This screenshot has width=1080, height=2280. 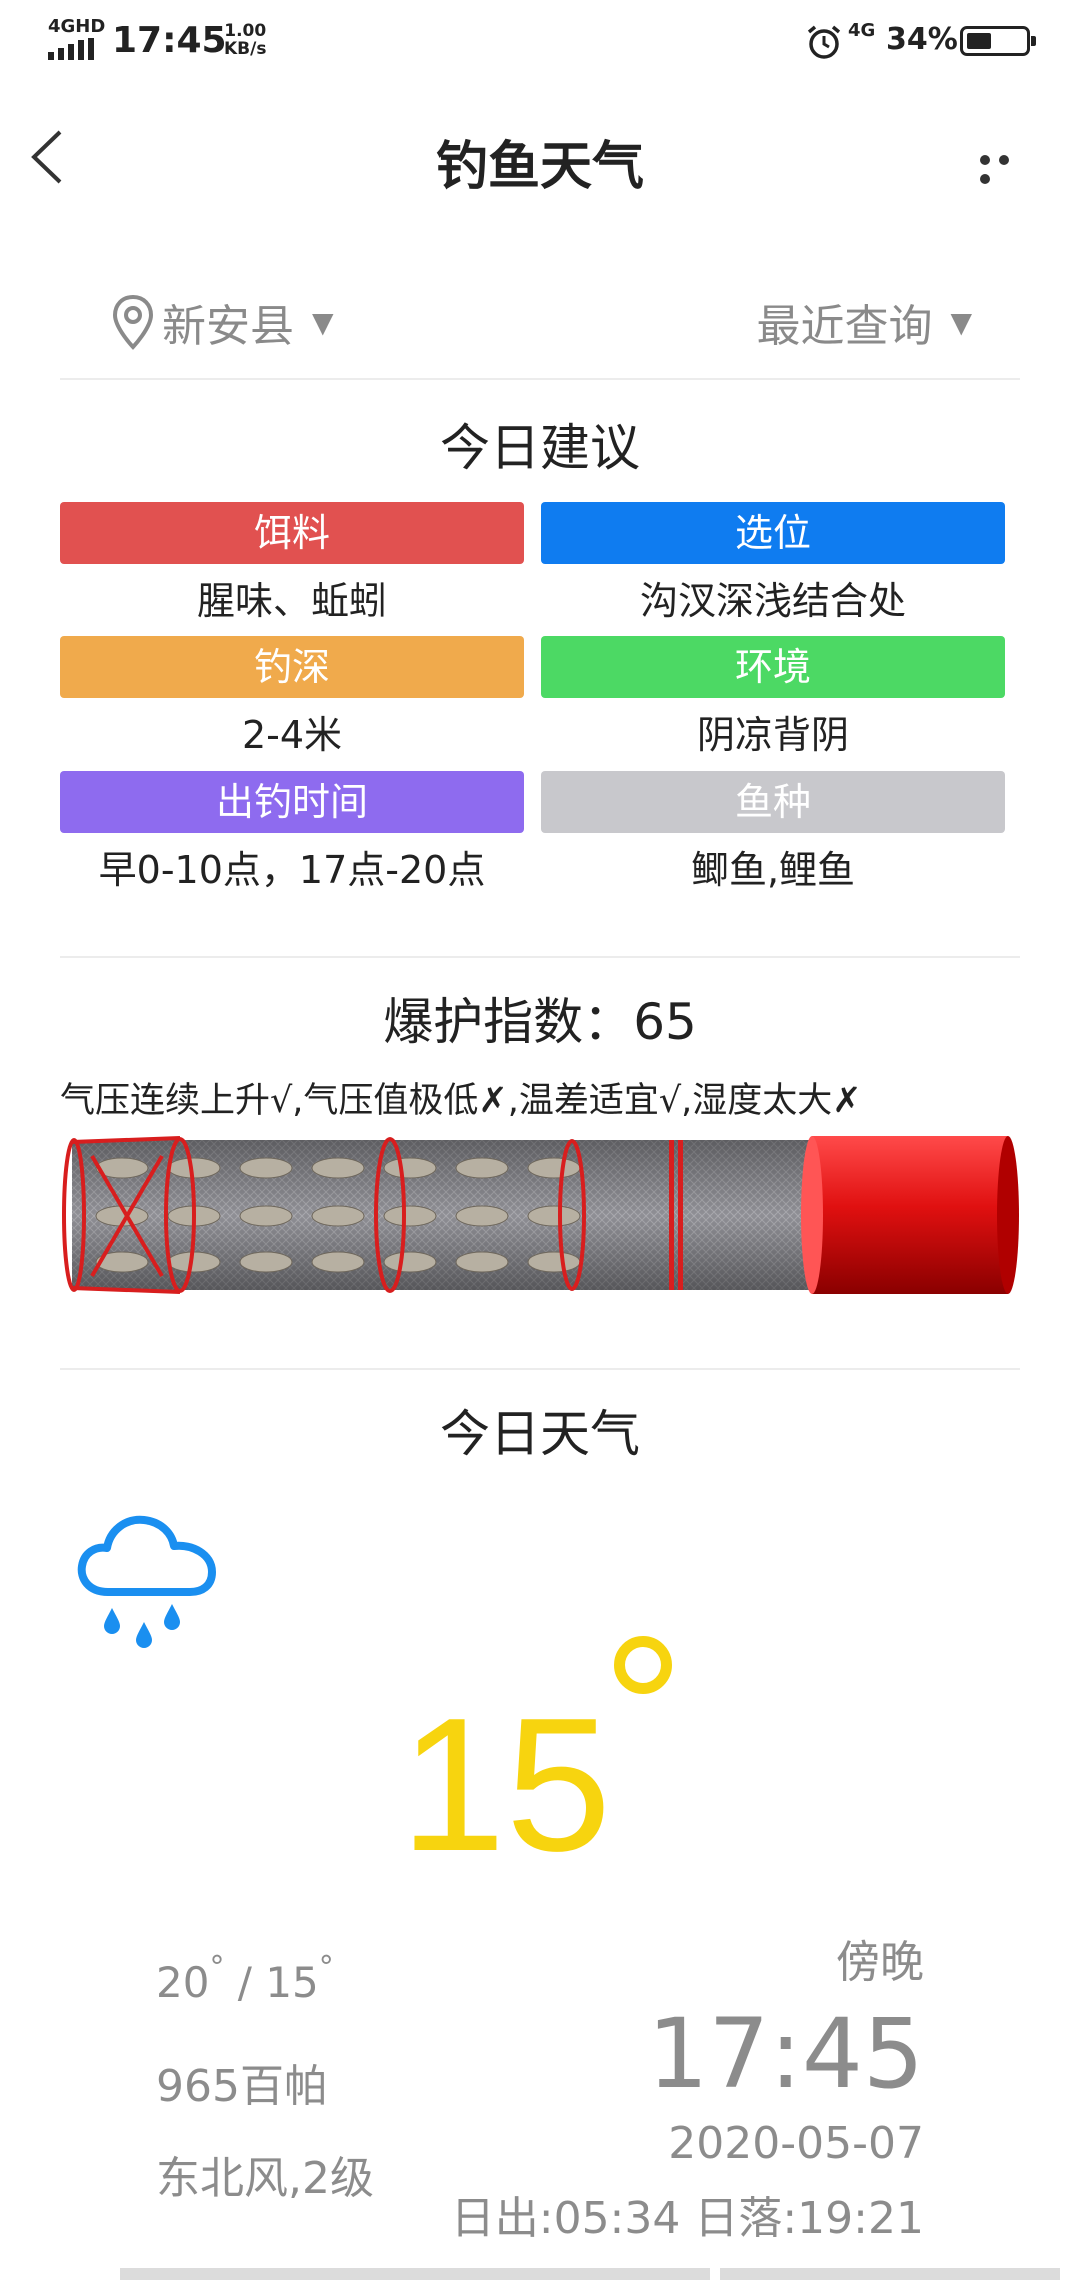 I want to click on catch-index-label: 爆护指数：, so click(x=508, y=1022).